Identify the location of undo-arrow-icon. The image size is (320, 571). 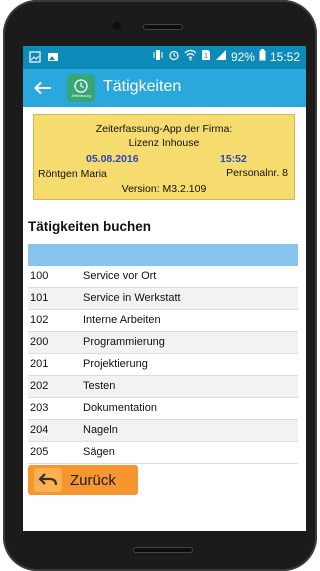
(48, 480).